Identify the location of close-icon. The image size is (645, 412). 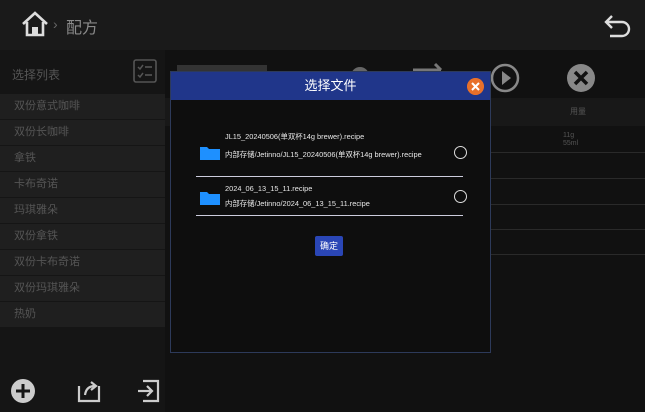
(475, 86).